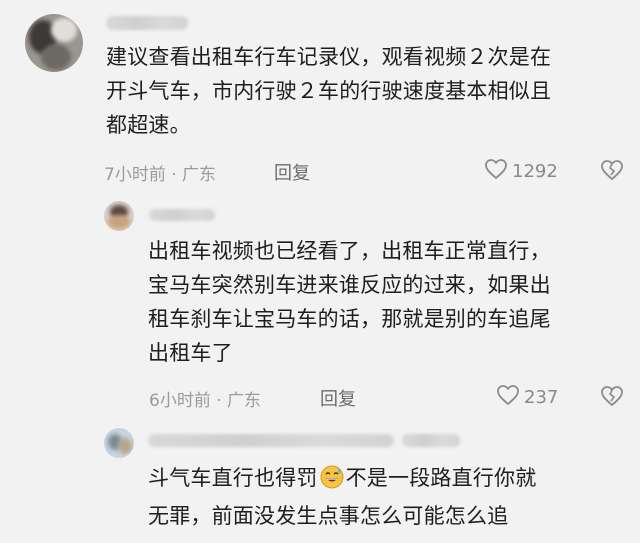  Describe the element at coordinates (205, 401) in the screenshot. I see `comment-time-location: 6小时前 · 广东` at that location.